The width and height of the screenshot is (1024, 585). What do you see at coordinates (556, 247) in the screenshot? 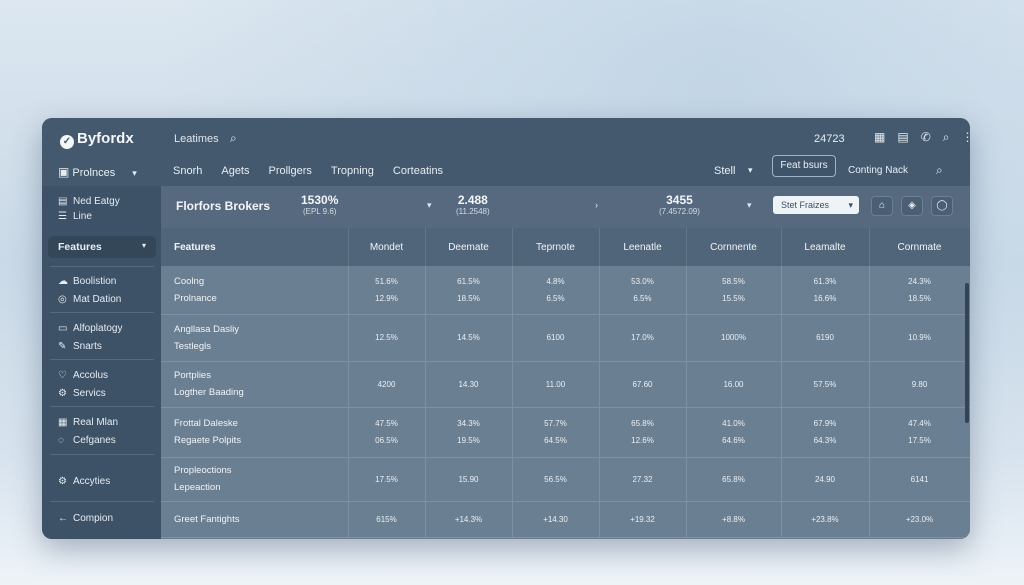
I see `column-header: Teprnote` at bounding box center [556, 247].